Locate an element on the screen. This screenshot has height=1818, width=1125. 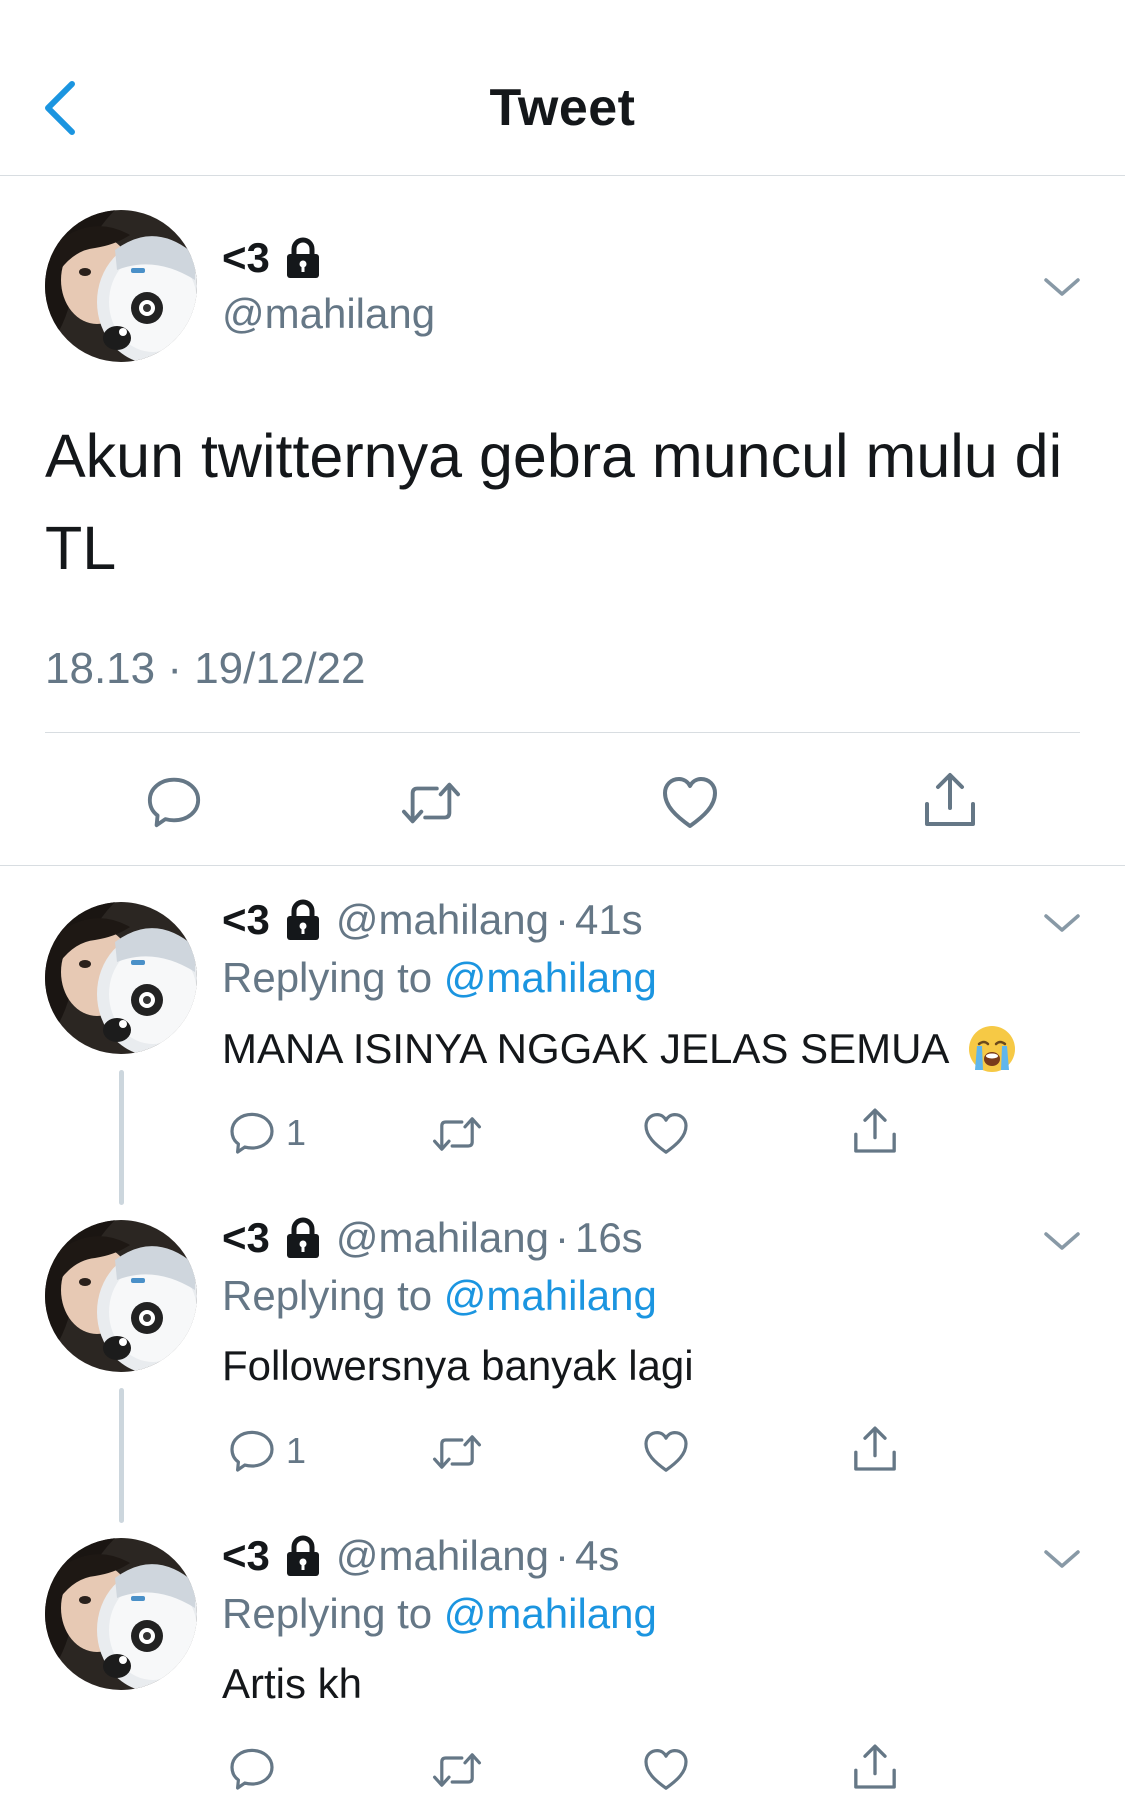
reply-time: 4s is located at coordinates (597, 1555).